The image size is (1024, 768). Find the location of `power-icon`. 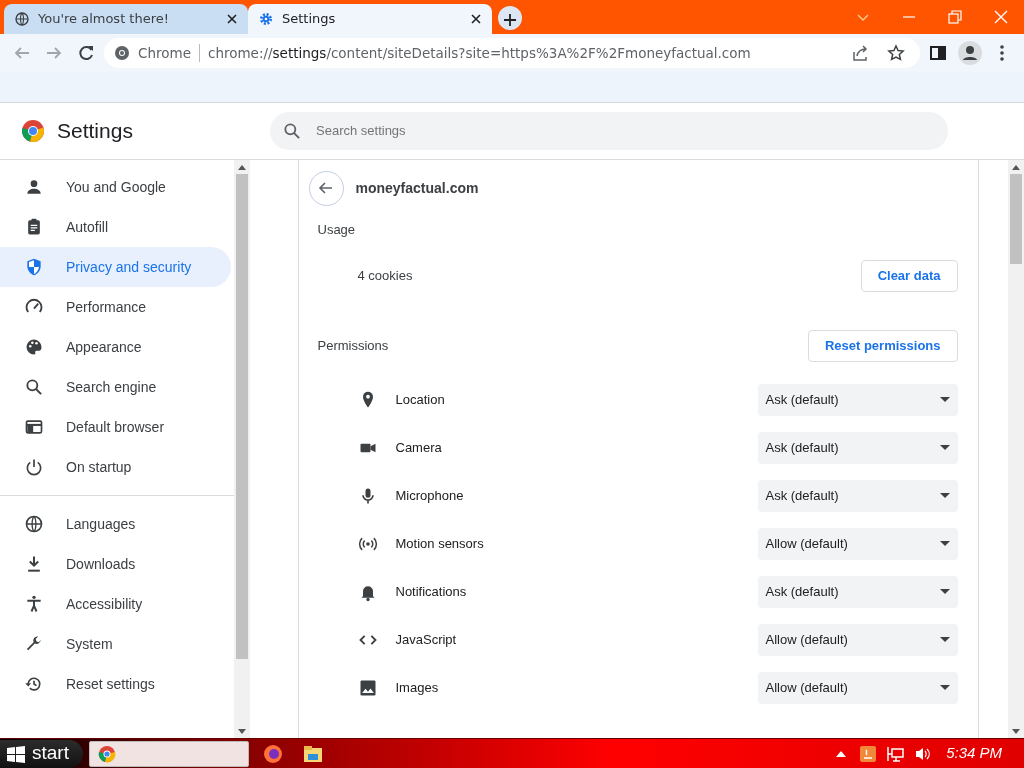

power-icon is located at coordinates (34, 467).